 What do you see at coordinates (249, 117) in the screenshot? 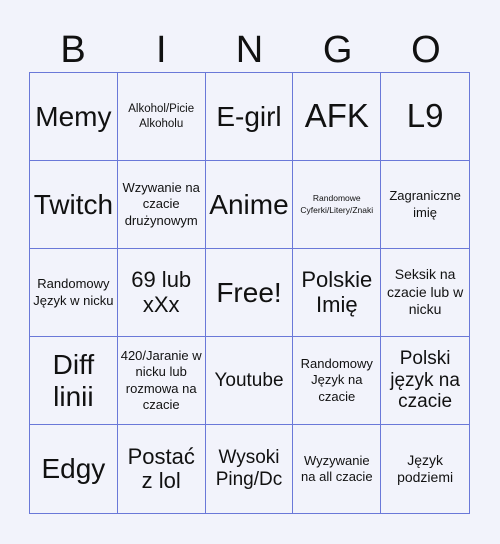
I see `bingo-cell: E-girl` at bounding box center [249, 117].